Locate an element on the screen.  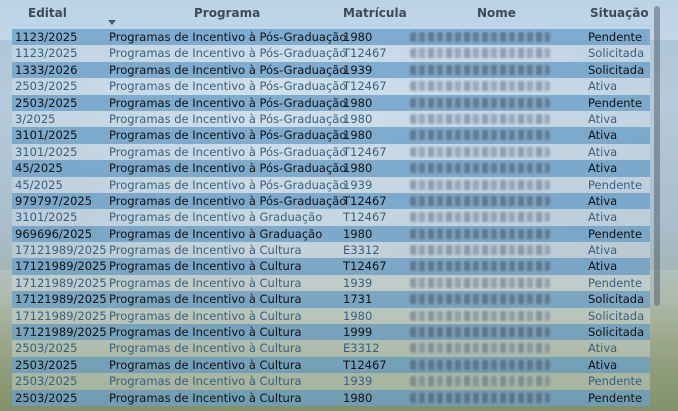
cell-edital: 3/2025 is located at coordinates (35, 118).